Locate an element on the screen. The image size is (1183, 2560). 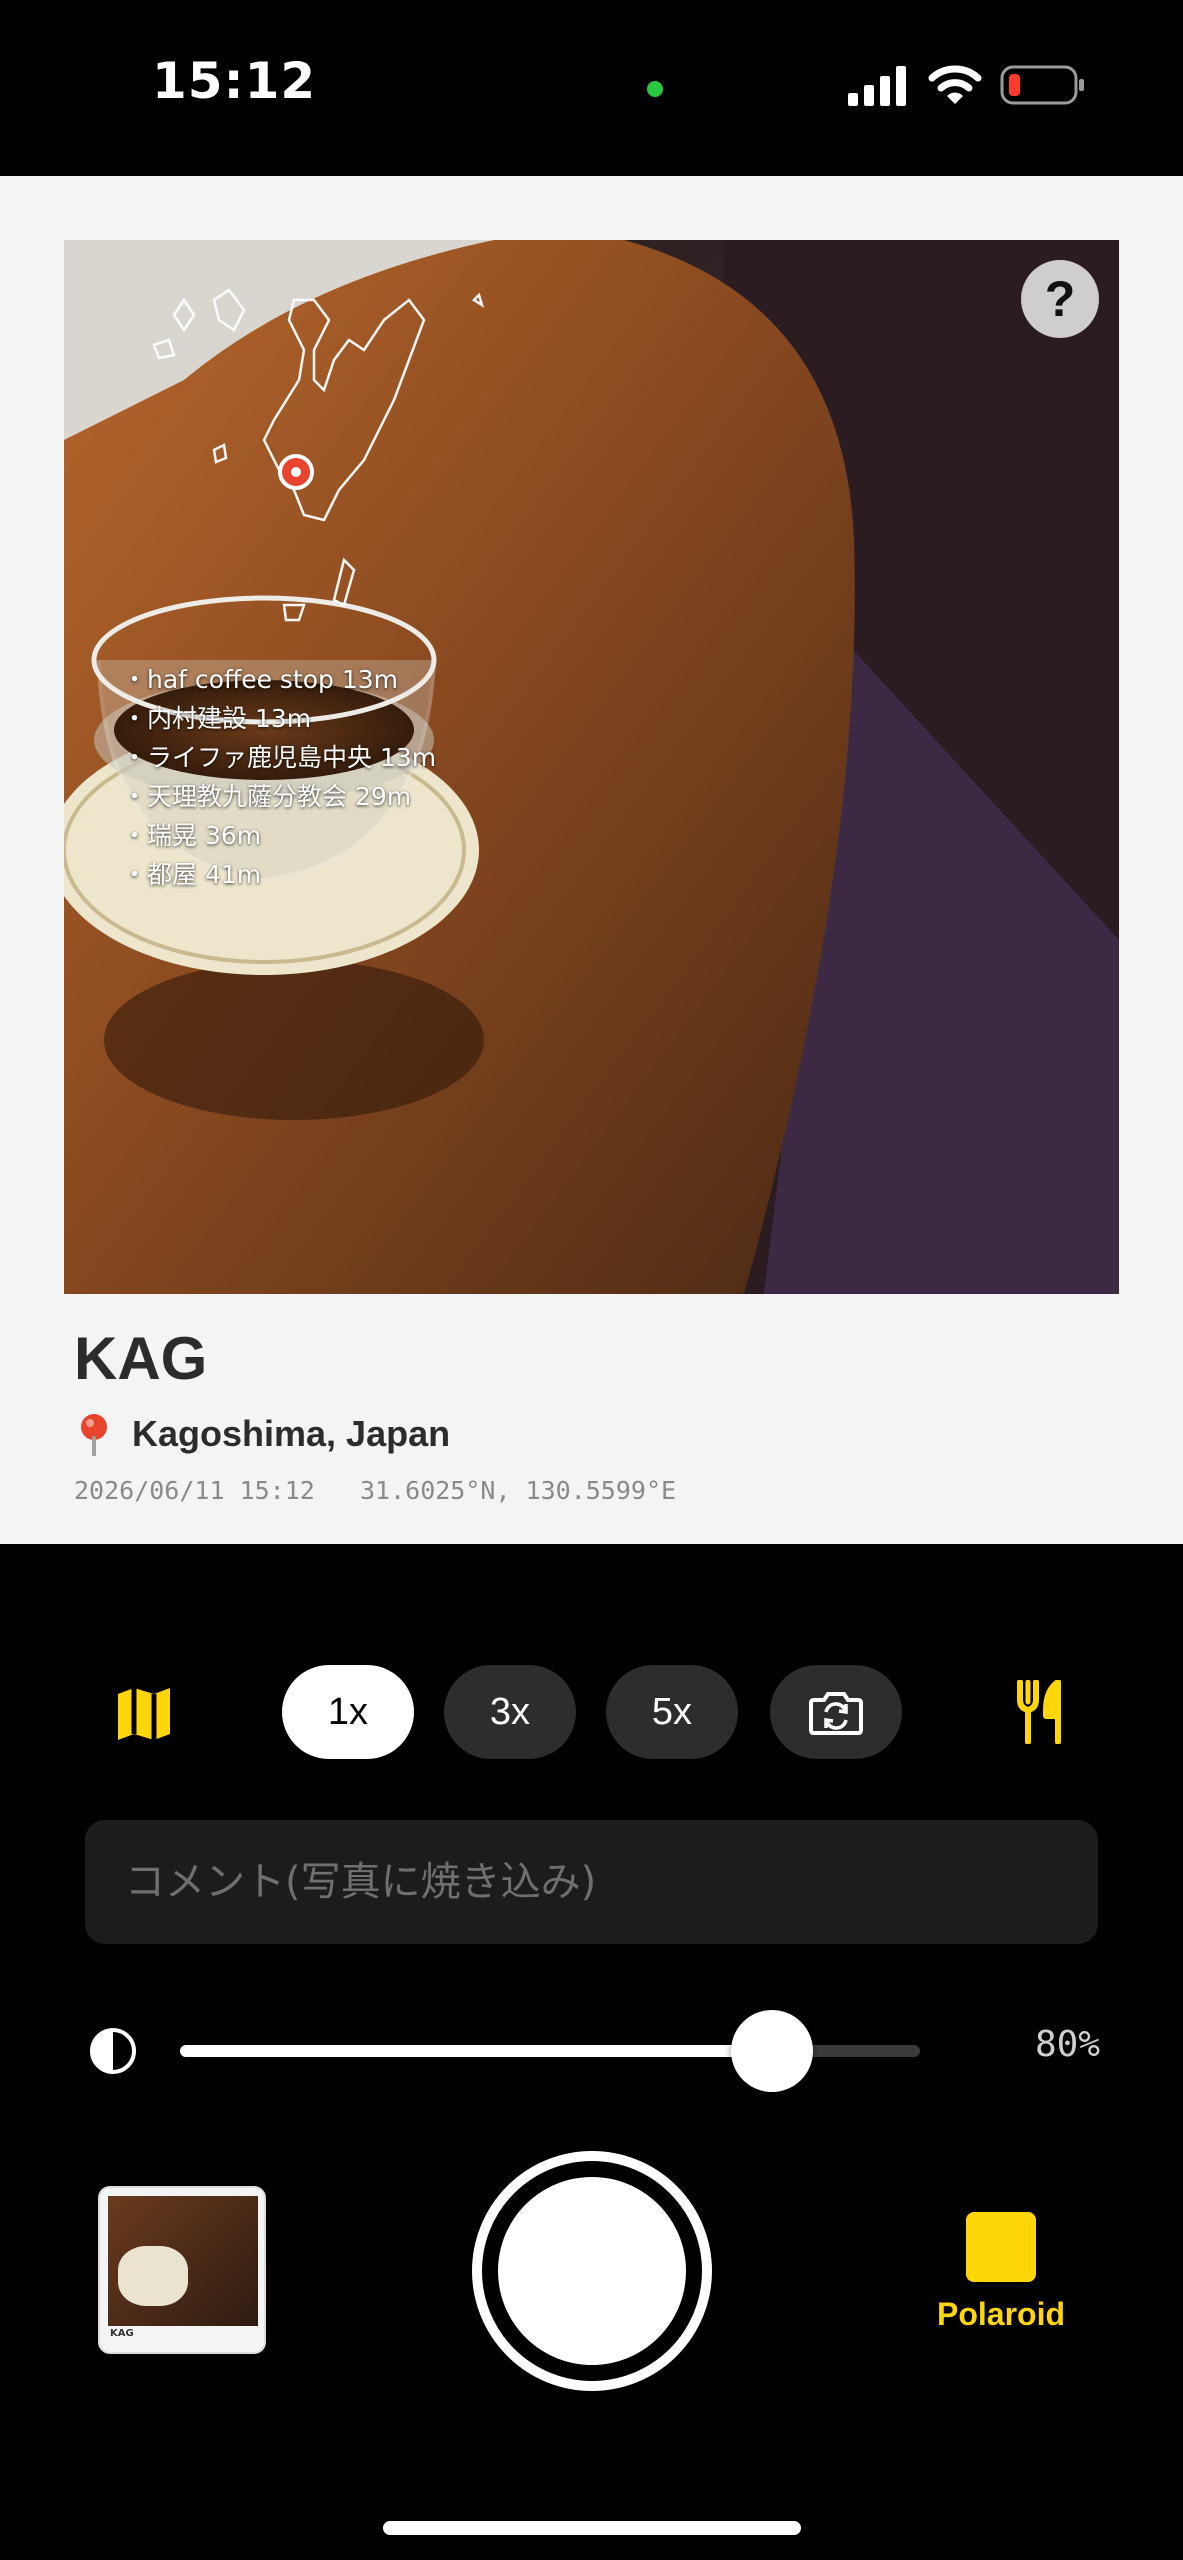
nearby-place: haf coffee stop 13m is located at coordinates (279, 679).